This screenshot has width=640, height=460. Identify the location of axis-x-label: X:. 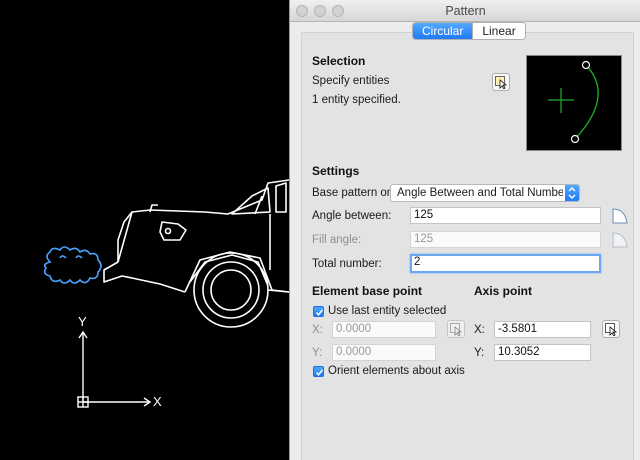
(479, 330).